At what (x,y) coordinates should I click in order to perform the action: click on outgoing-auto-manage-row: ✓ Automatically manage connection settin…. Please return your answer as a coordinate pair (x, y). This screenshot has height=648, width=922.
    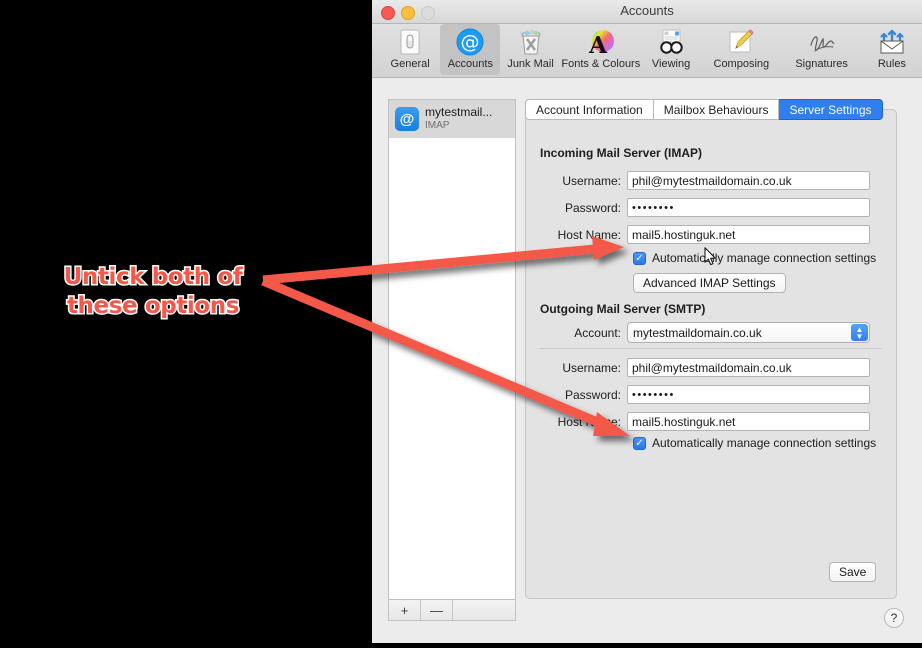
    Looking at the image, I should click on (754, 443).